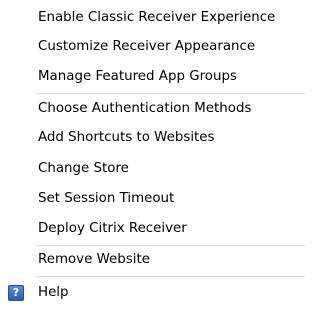 The image size is (320, 318). Describe the element at coordinates (83, 168) in the screenshot. I see `menu-item-label: Change Store` at that location.